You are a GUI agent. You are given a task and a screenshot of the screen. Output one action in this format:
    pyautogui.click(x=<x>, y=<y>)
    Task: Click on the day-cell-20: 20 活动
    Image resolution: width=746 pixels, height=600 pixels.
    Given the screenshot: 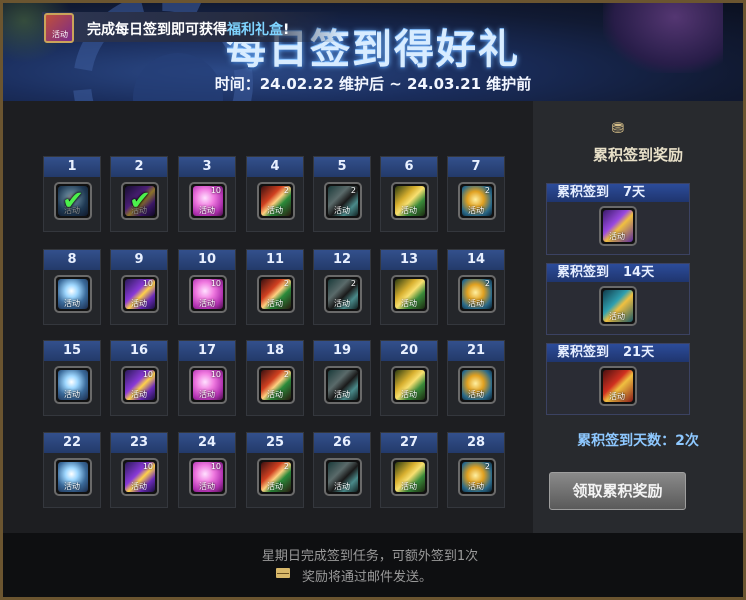 What is the action you would take?
    pyautogui.click(x=409, y=378)
    